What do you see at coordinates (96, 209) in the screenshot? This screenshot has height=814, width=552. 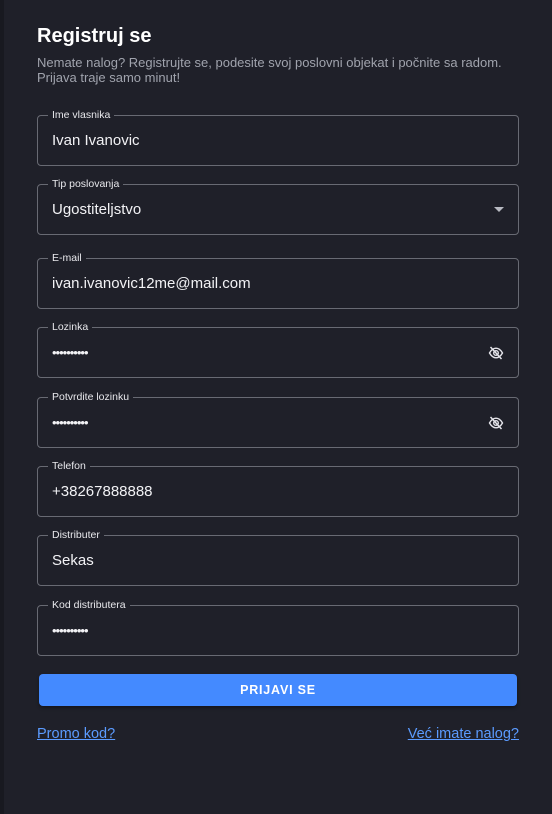 I see `business-type-value: Ugostiteljstvo` at bounding box center [96, 209].